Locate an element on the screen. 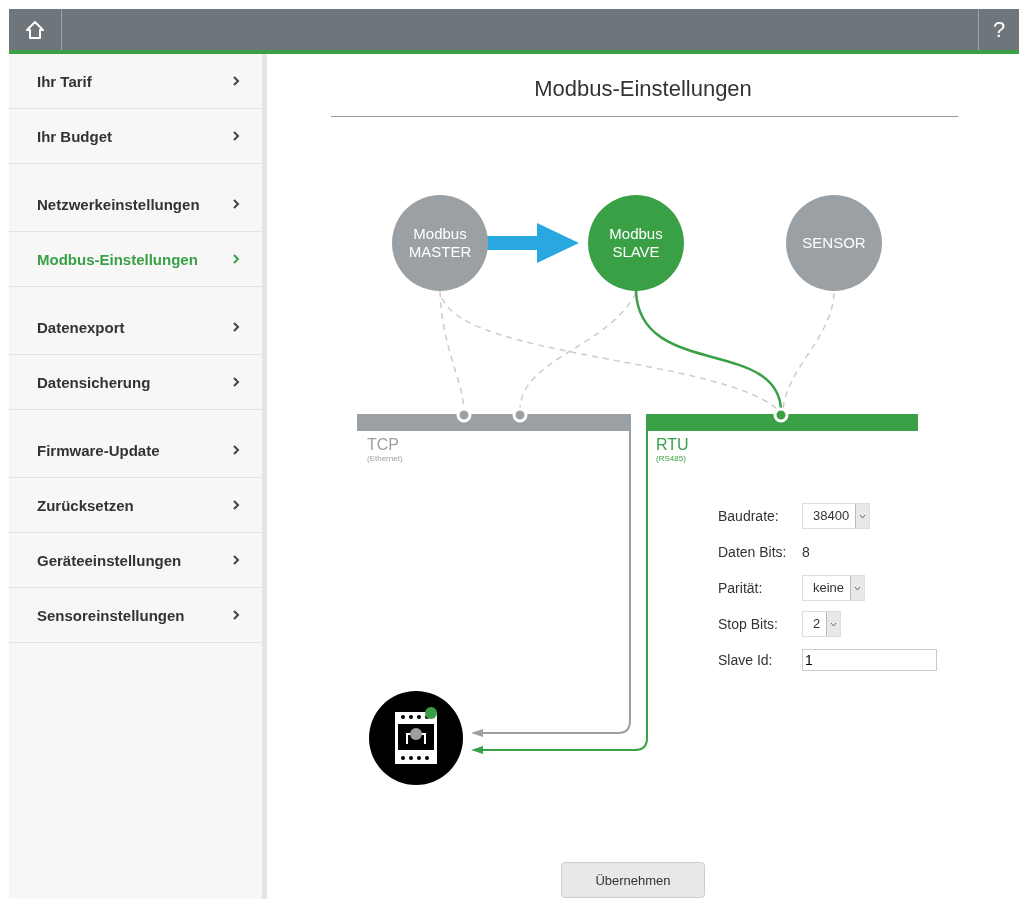 The image size is (1019, 899). bus-subtitle: (RS485) is located at coordinates (671, 459).